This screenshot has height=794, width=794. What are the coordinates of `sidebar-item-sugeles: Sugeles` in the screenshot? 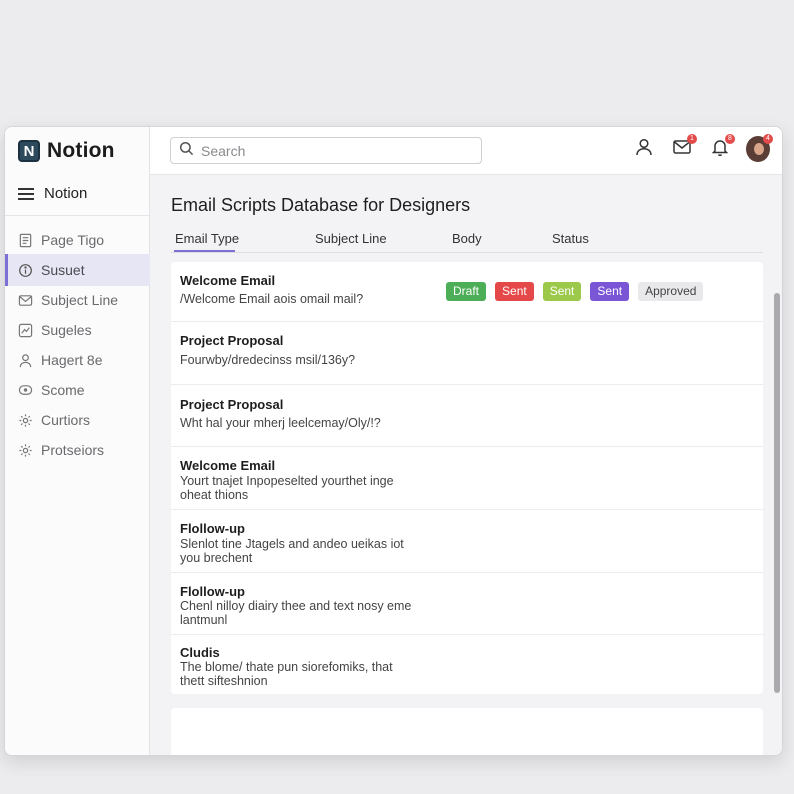 It's located at (77, 330).